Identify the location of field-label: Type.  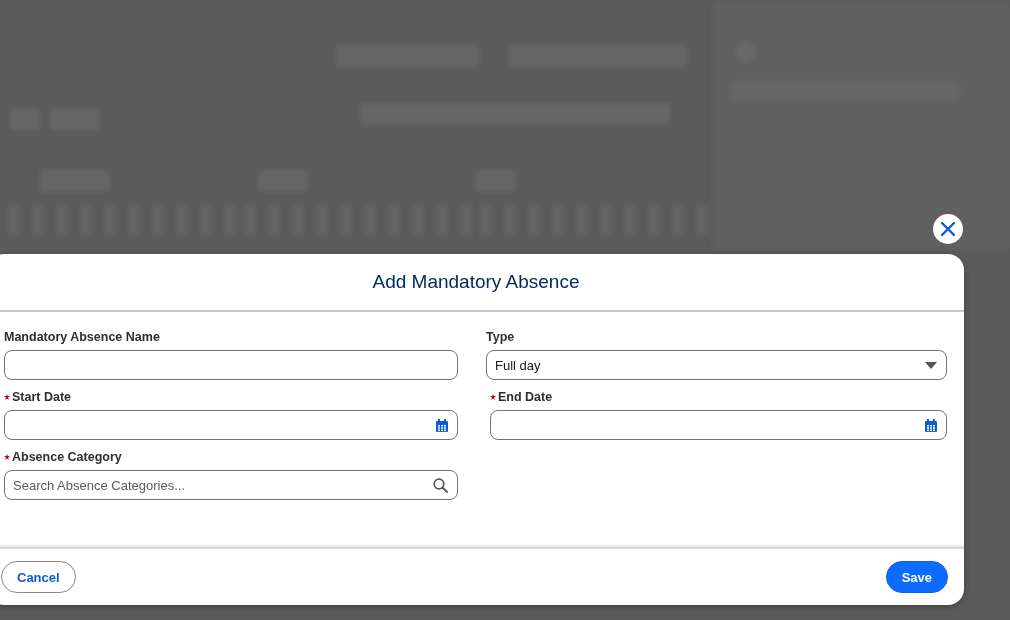
(500, 337).